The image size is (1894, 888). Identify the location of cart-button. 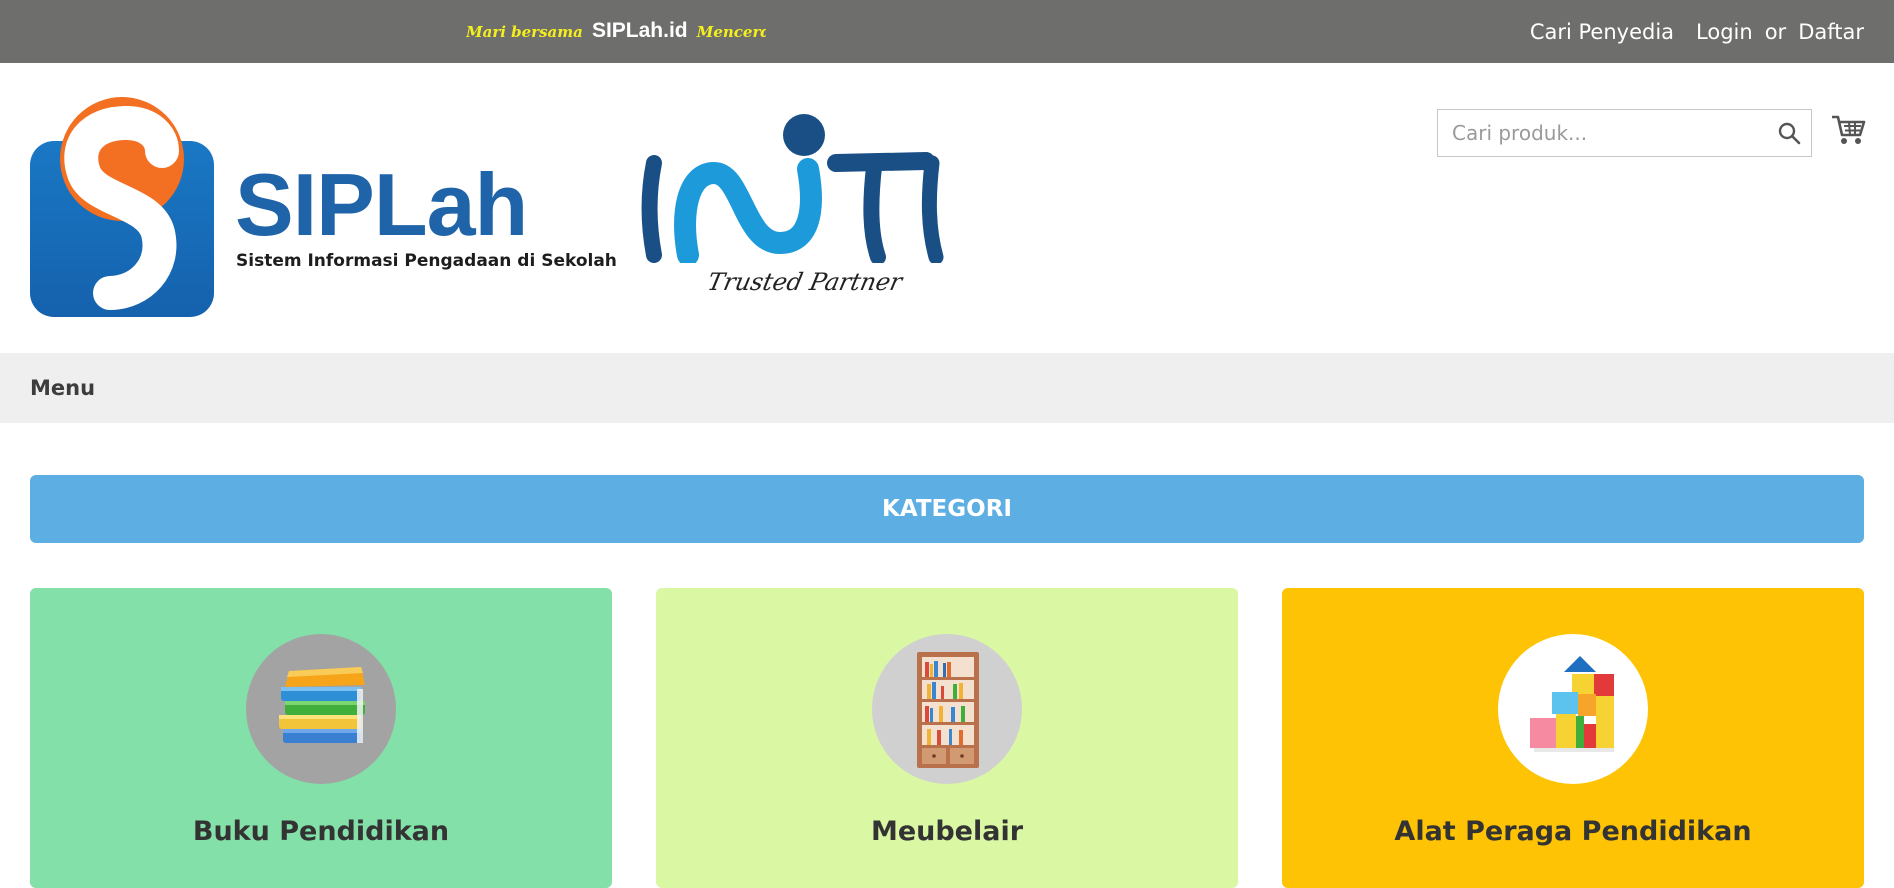
(1848, 132).